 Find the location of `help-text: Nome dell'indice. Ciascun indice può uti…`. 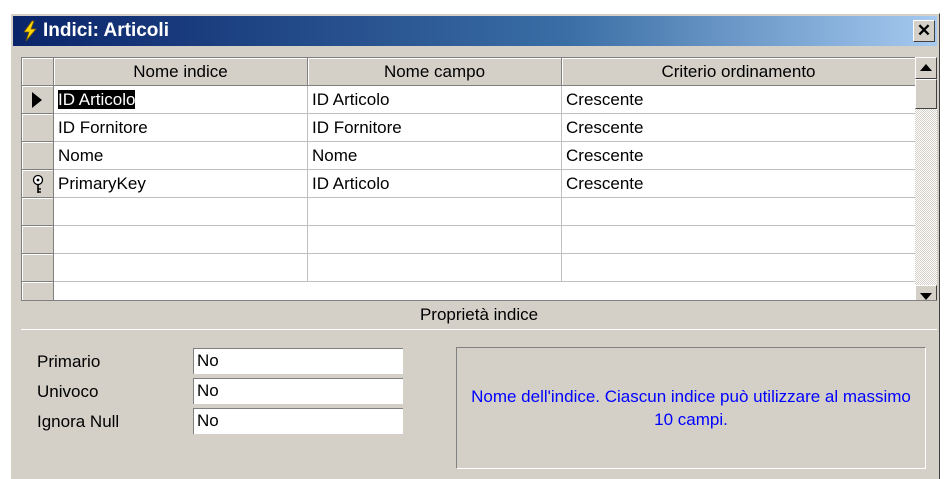

help-text: Nome dell'indice. Ciascun indice può uti… is located at coordinates (691, 408).